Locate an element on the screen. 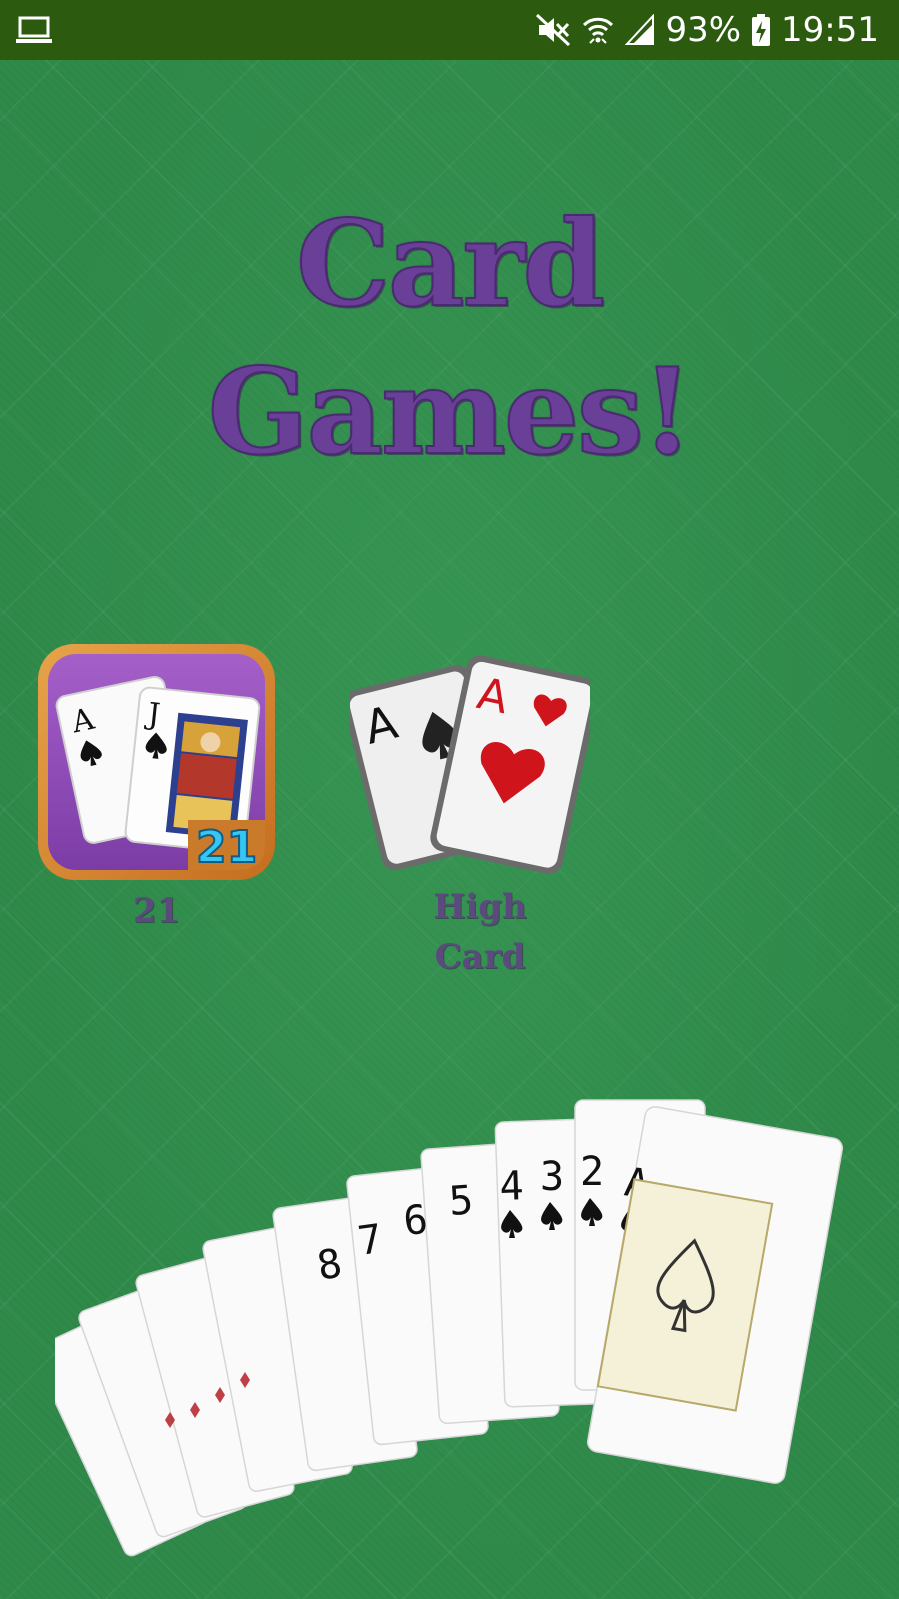 The height and width of the screenshot is (1599, 899). svg-text: 3 is located at coordinates (552, 1177).